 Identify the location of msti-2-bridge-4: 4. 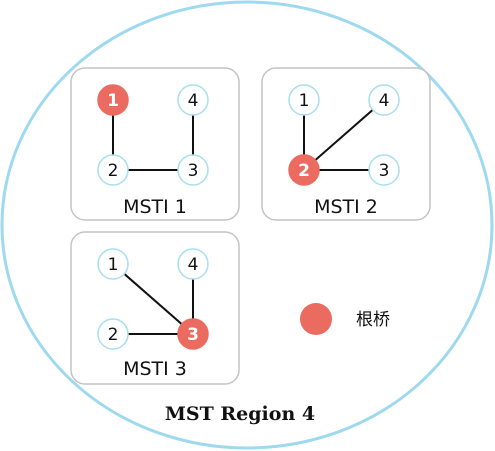
(384, 100).